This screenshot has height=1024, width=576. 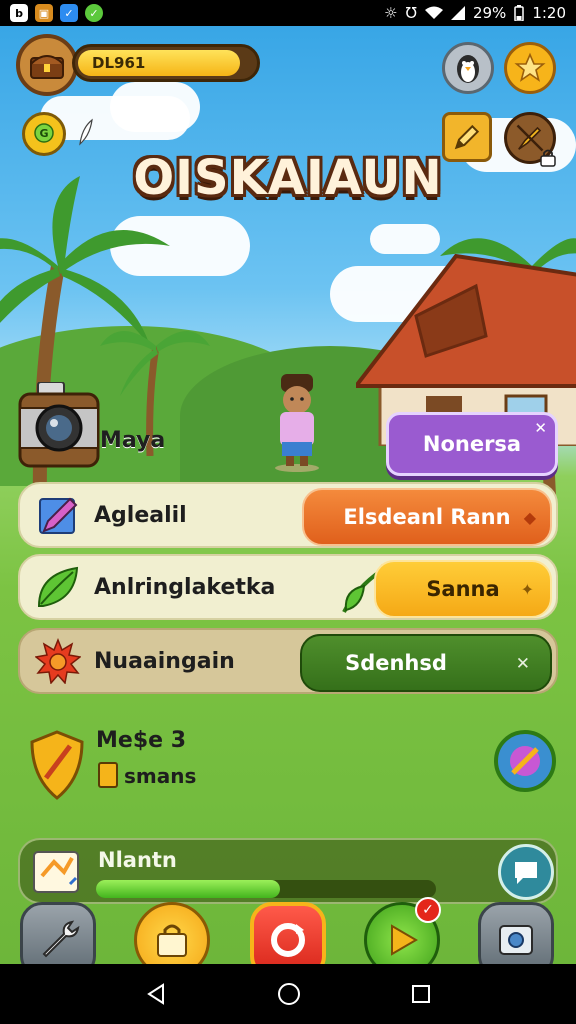 I want to click on character-action-label: Nonersa, so click(x=472, y=444).